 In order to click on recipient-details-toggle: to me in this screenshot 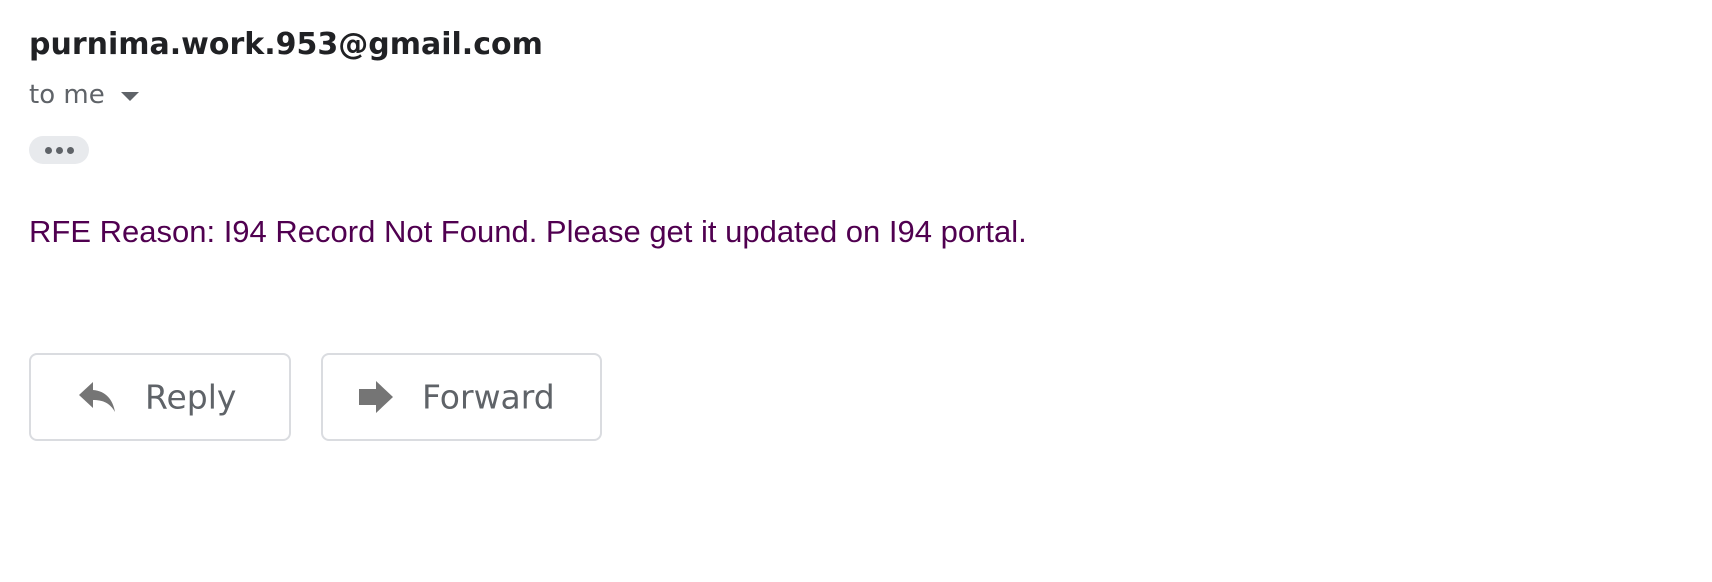, I will do `click(84, 95)`.